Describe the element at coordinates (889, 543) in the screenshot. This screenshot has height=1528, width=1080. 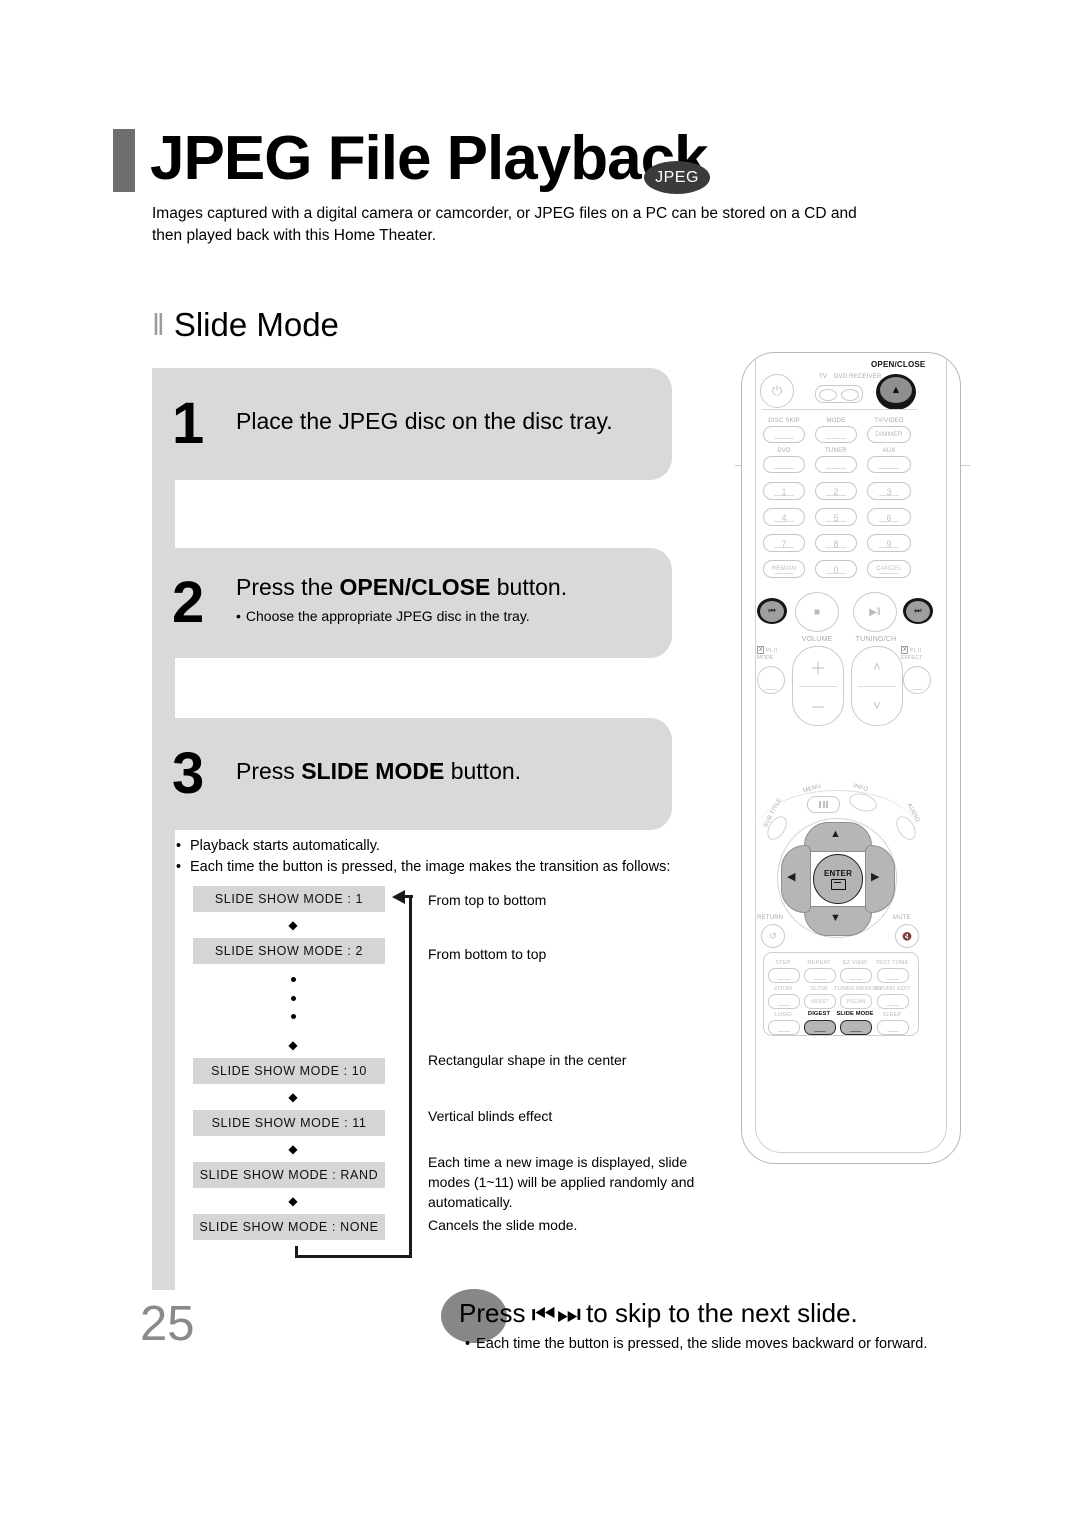
I see `key-9: 9` at that location.